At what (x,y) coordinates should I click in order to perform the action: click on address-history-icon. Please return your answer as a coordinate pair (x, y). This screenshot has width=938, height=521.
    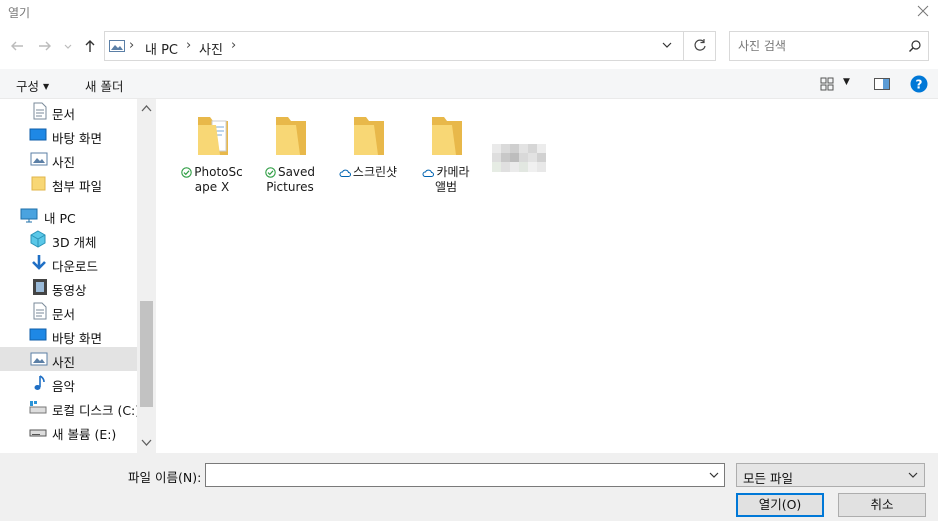
    Looking at the image, I should click on (667, 45).